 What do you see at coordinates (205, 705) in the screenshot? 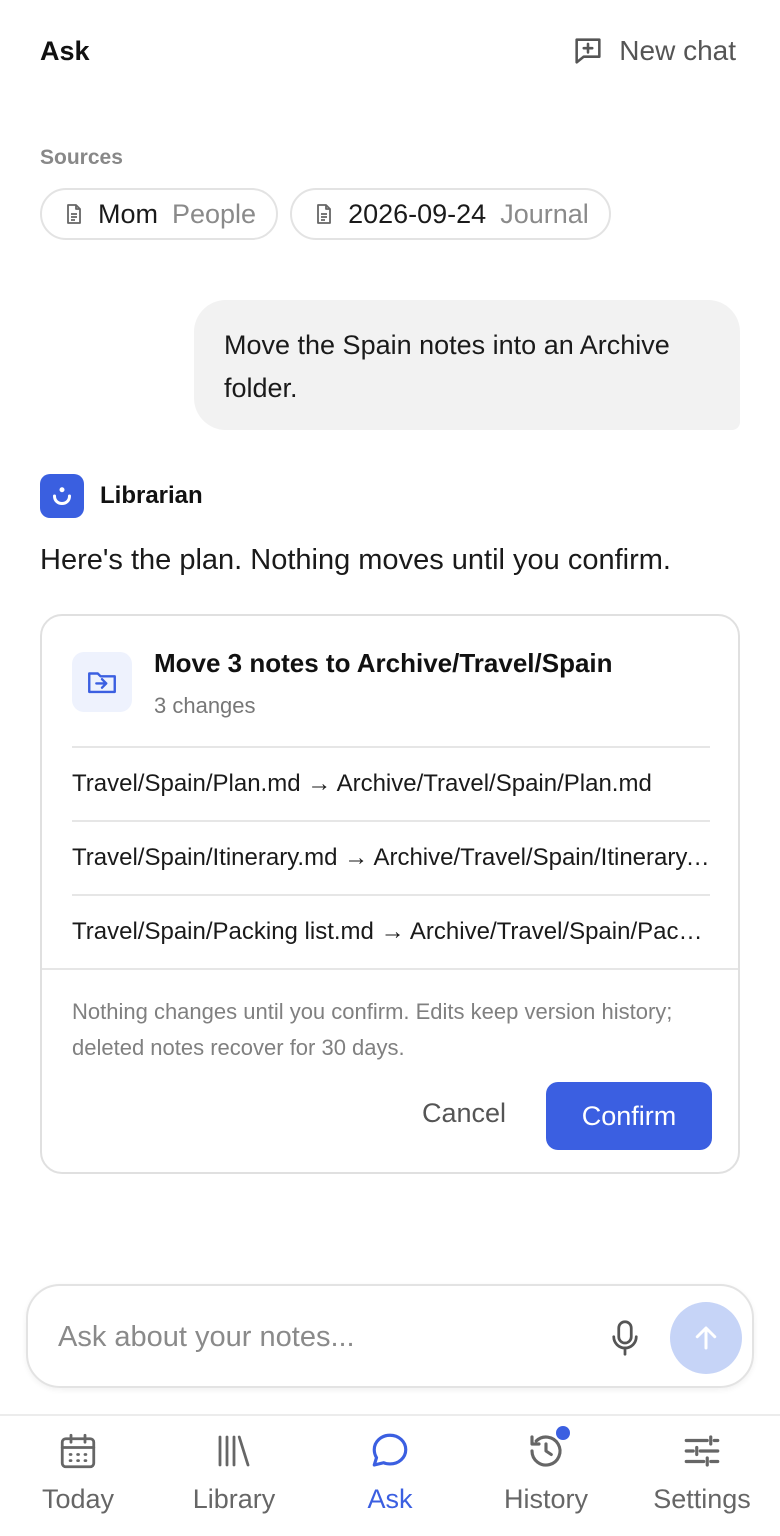
I see `plan-subtitle: 3 changes` at bounding box center [205, 705].